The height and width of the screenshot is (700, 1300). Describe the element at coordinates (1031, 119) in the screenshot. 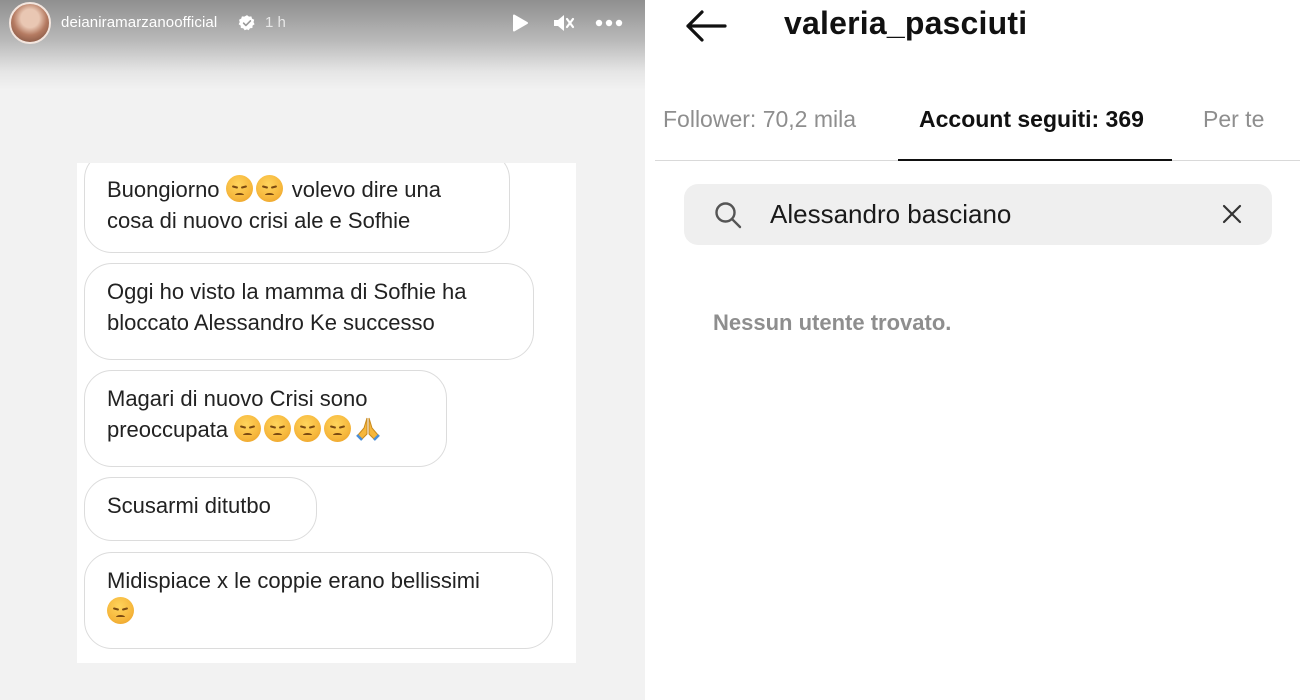

I see `tab-following: Account seguiti: 369` at that location.